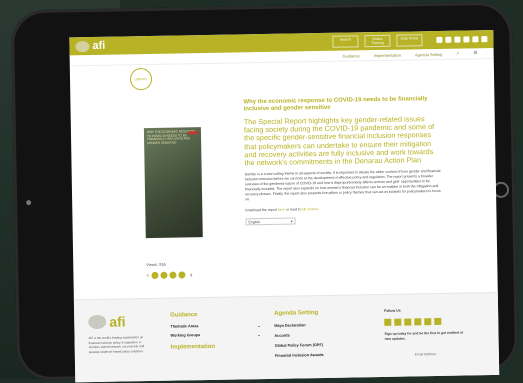 Image resolution: width=523 pixels, height=383 pixels. What do you see at coordinates (270, 221) in the screenshot?
I see `language-select: English ▾` at bounding box center [270, 221].